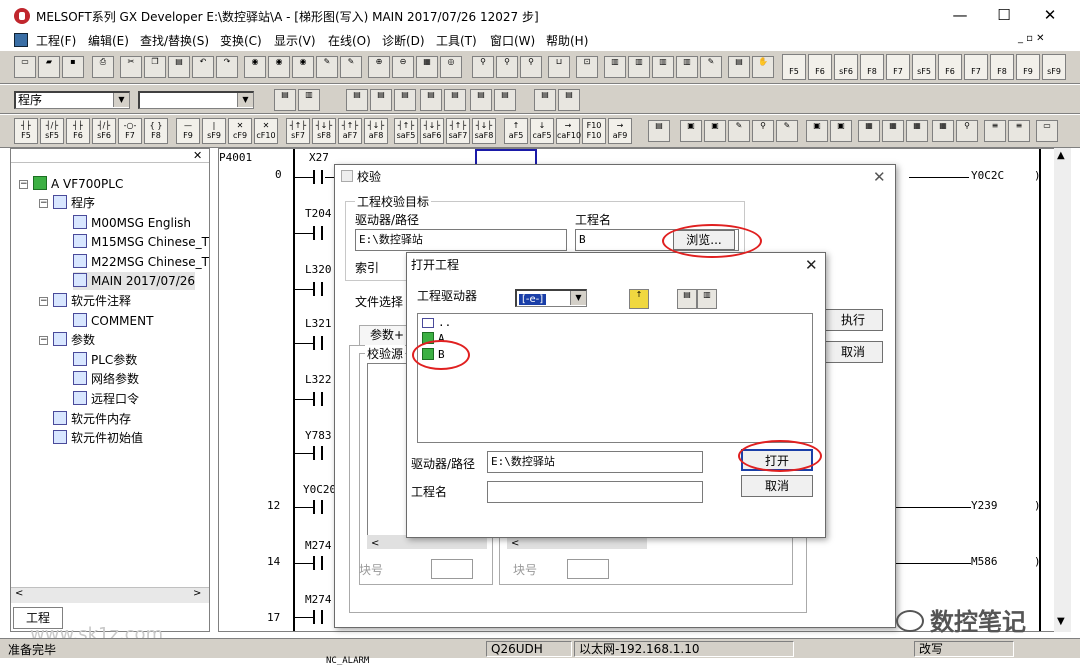 The height and width of the screenshot is (666, 1080). What do you see at coordinates (960, 15) in the screenshot?
I see `minimize-button: —` at bounding box center [960, 15].